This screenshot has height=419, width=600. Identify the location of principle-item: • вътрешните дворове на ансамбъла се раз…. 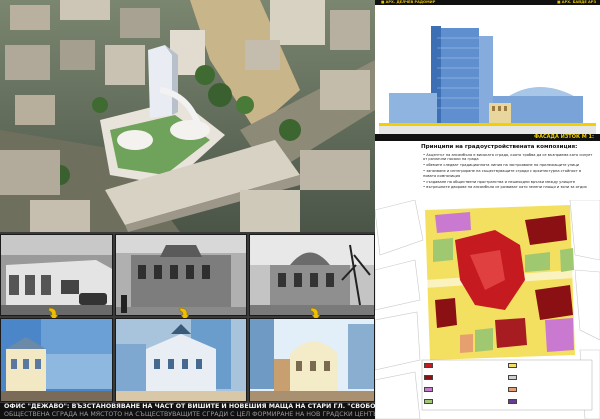
(505, 187).